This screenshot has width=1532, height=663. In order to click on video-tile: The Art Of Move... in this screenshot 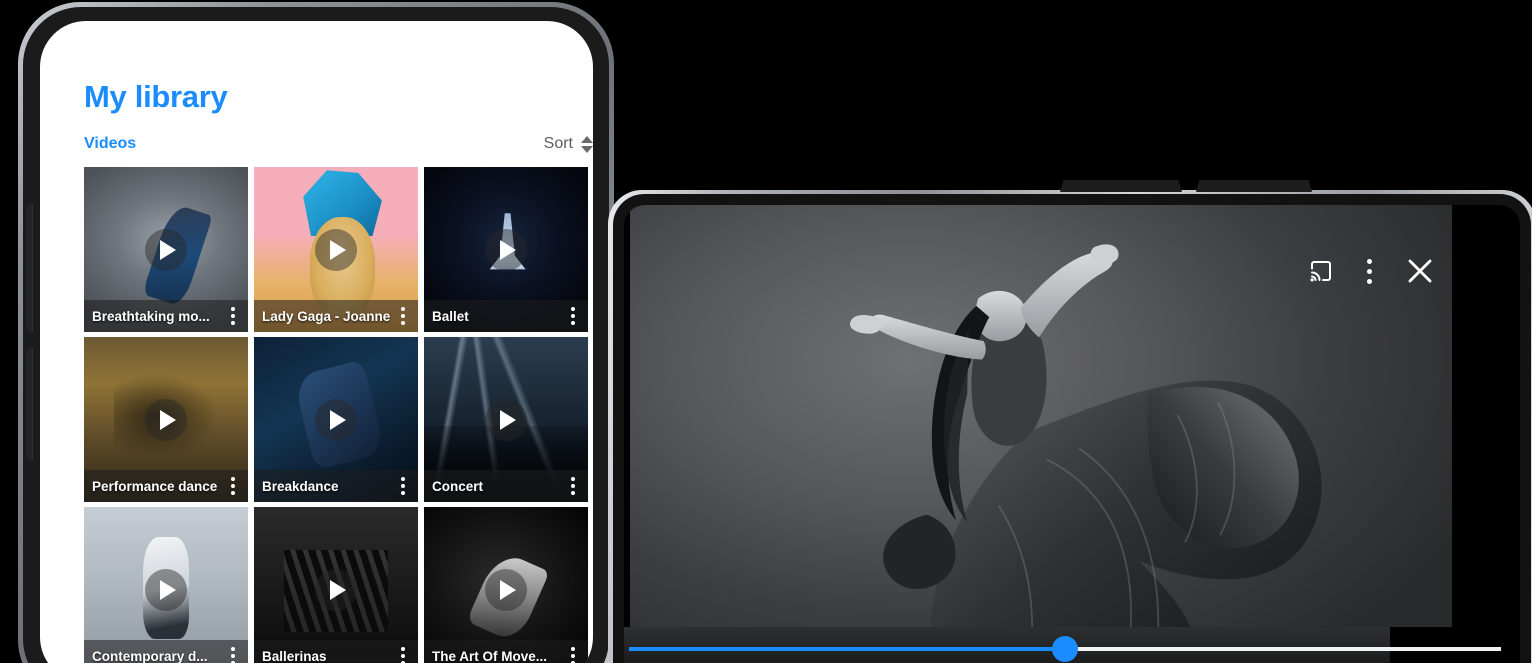, I will do `click(506, 585)`.